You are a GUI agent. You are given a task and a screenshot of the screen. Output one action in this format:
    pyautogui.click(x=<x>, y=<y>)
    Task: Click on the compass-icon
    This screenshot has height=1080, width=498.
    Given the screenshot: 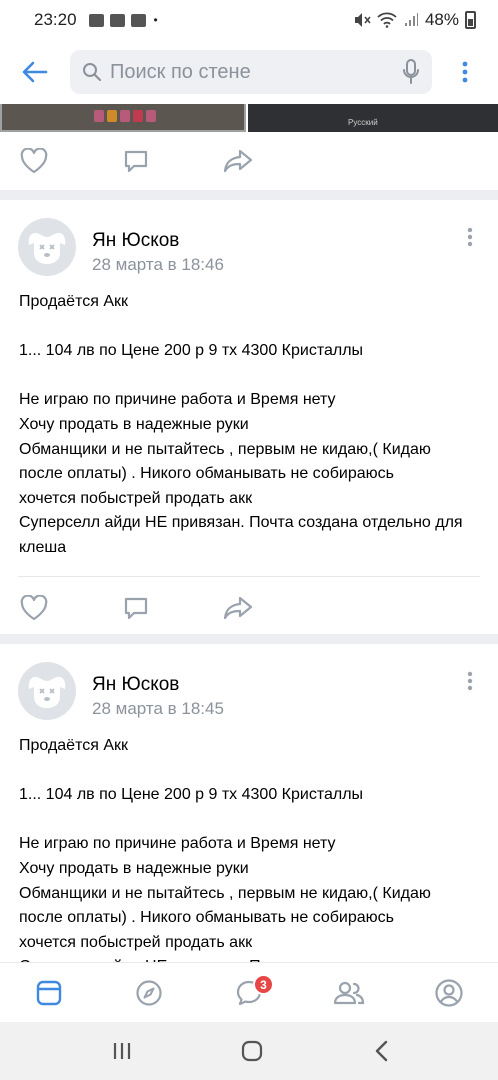 What is the action you would take?
    pyautogui.click(x=149, y=993)
    